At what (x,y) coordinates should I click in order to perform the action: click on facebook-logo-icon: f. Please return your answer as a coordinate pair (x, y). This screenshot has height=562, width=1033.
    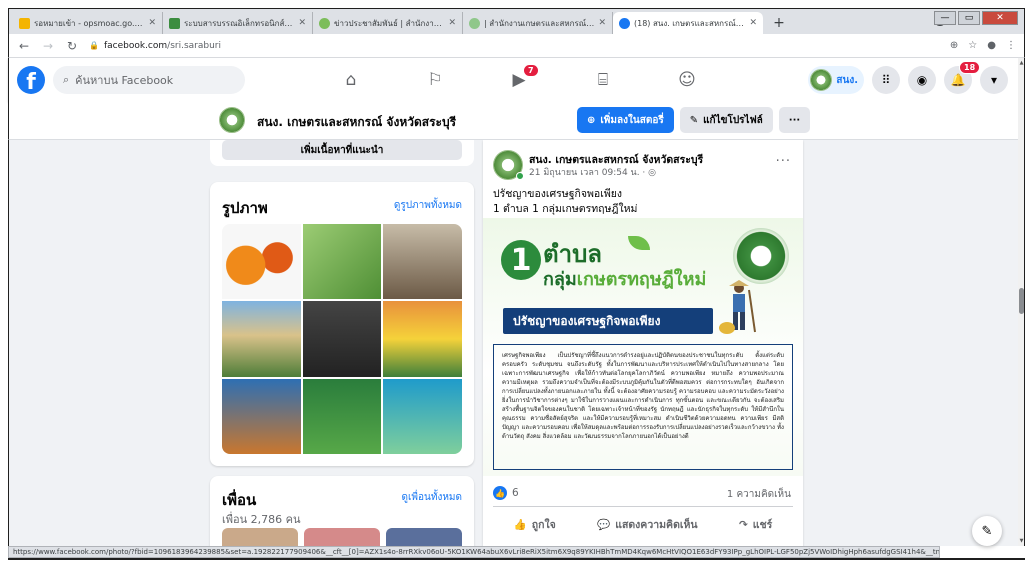
    Looking at the image, I should click on (31, 80).